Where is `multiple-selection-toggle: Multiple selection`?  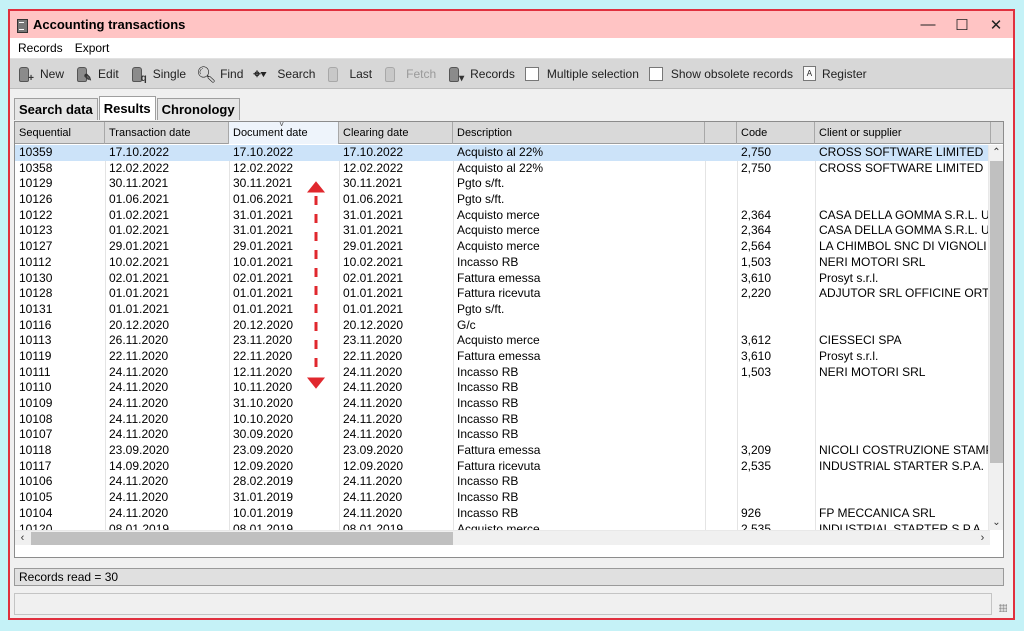 multiple-selection-toggle: Multiple selection is located at coordinates (581, 73).